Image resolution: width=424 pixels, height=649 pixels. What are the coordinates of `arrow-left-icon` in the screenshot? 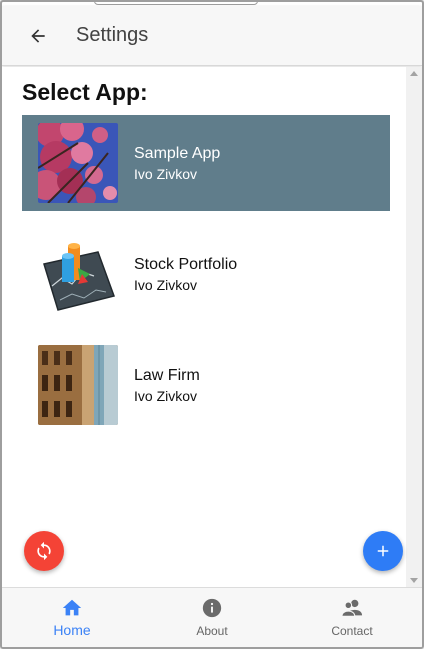 It's located at (38, 35).